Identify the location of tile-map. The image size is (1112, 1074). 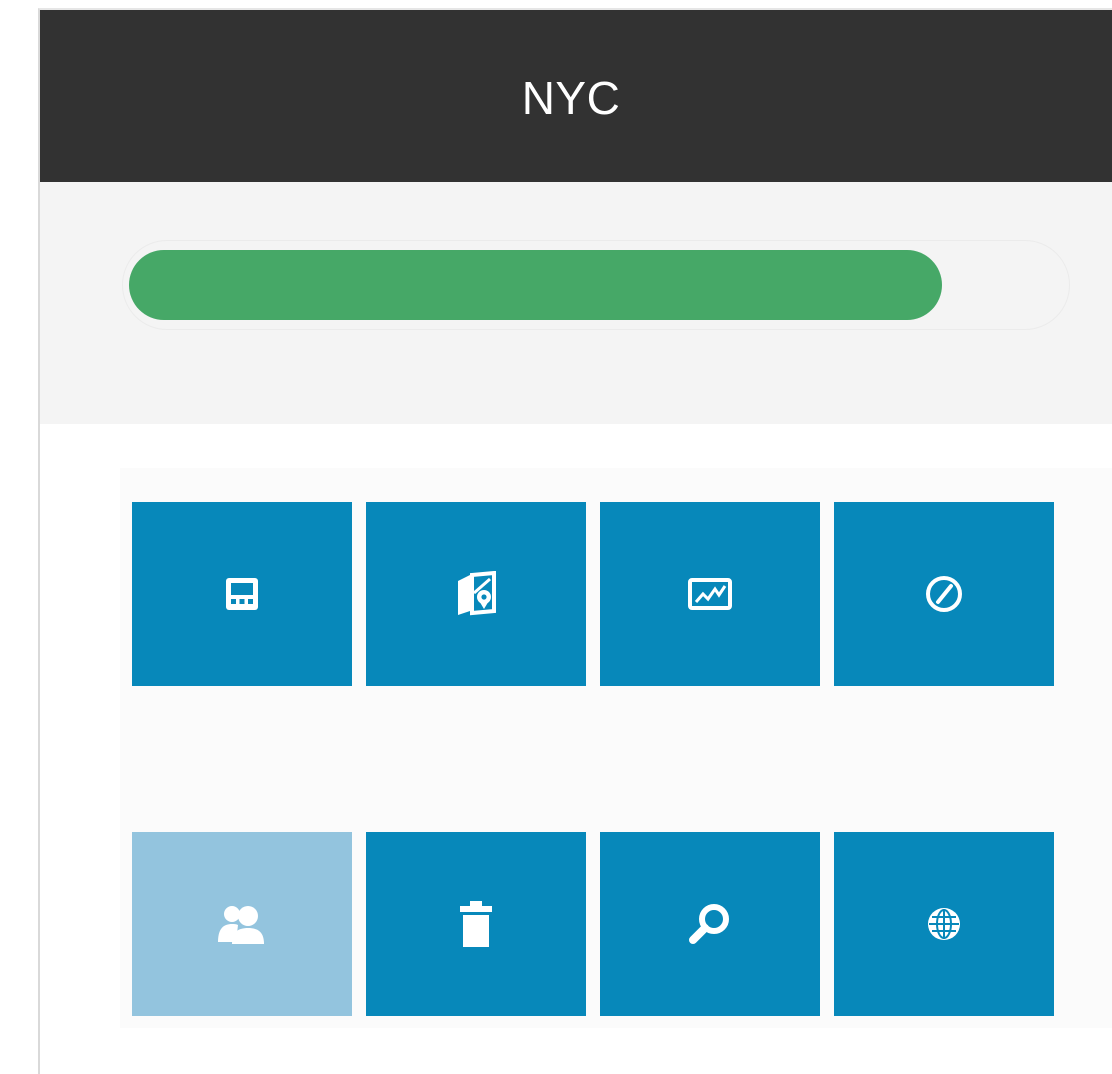
(476, 594).